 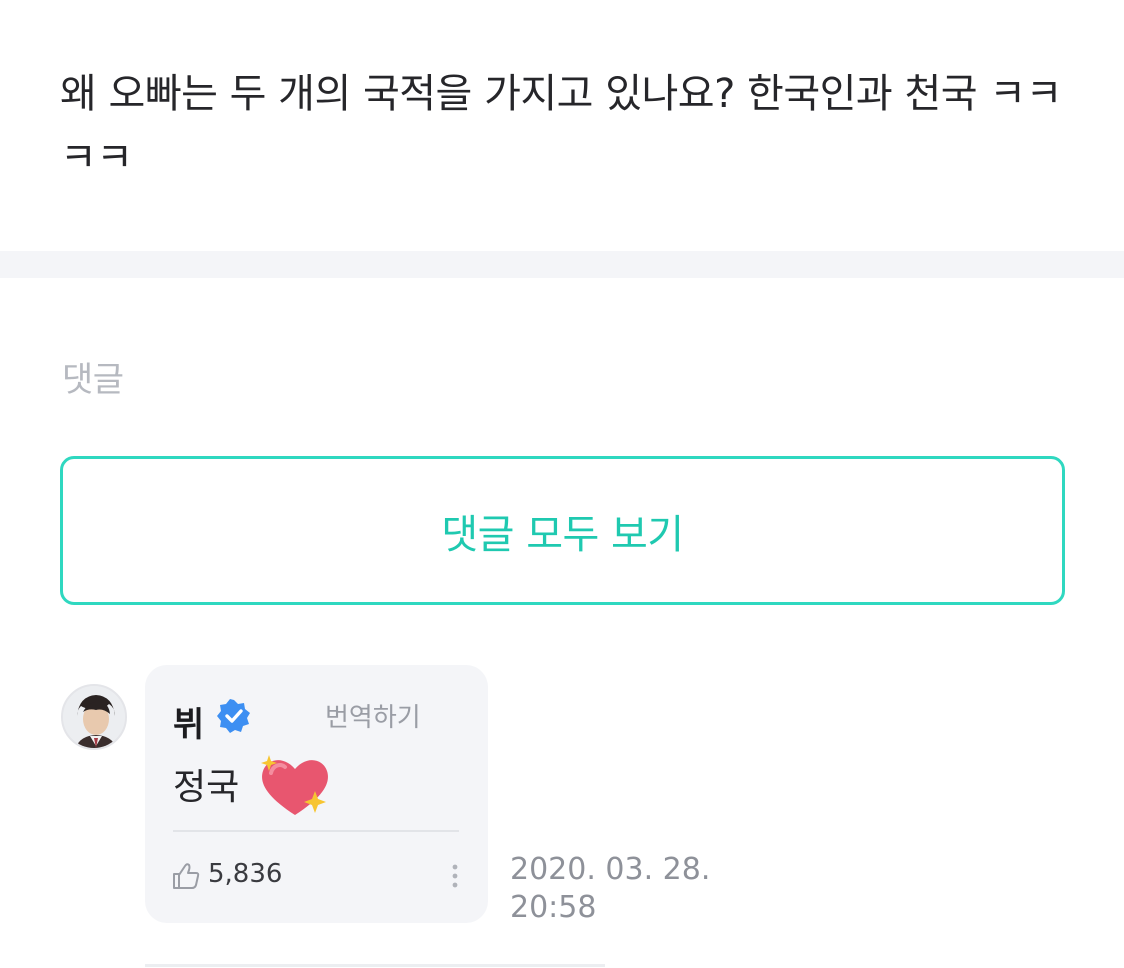 I want to click on sparkling-heart-icon, so click(x=294, y=785).